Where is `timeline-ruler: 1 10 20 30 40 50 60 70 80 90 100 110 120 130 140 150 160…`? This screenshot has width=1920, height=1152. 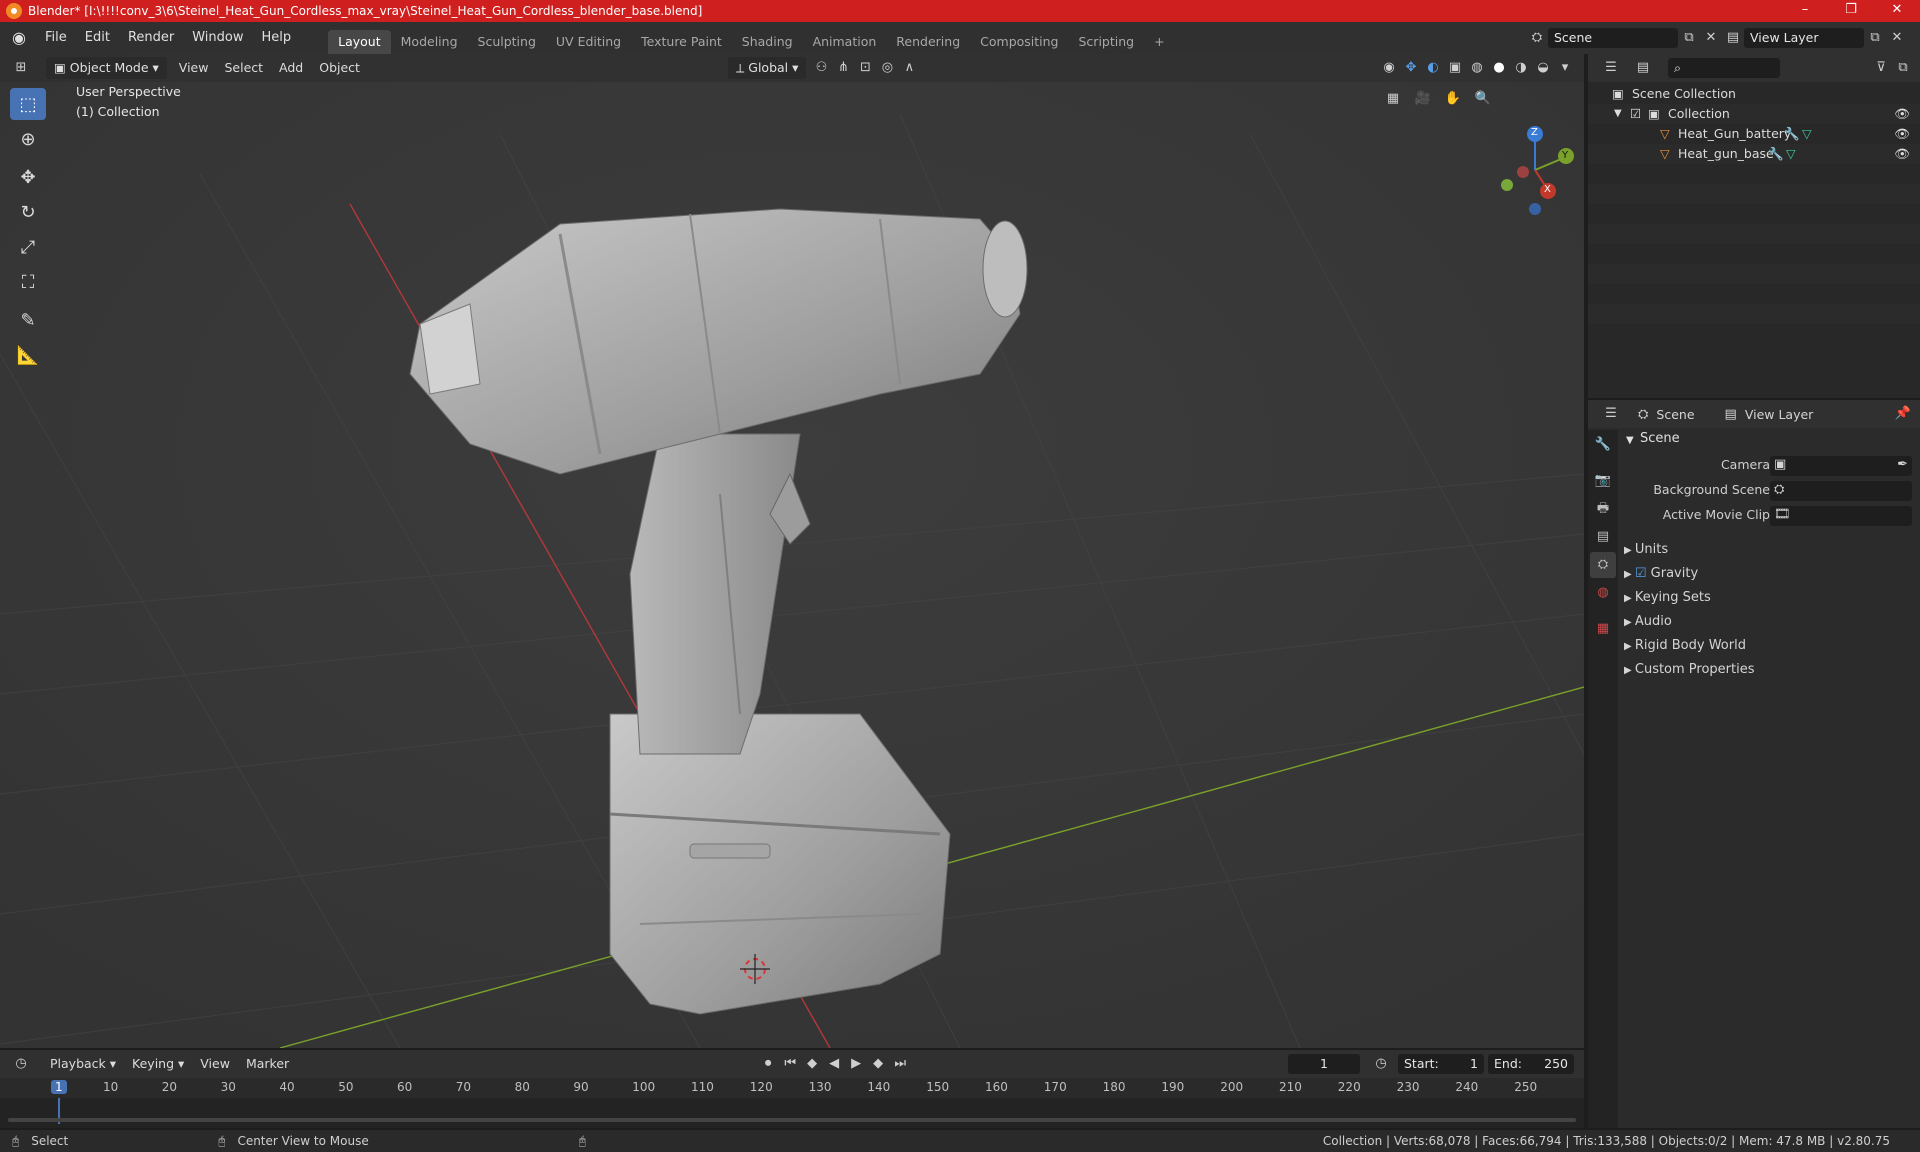 timeline-ruler: 1 10 20 30 40 50 60 70 80 90 100 110 120 130 140 150 160… is located at coordinates (792, 1101).